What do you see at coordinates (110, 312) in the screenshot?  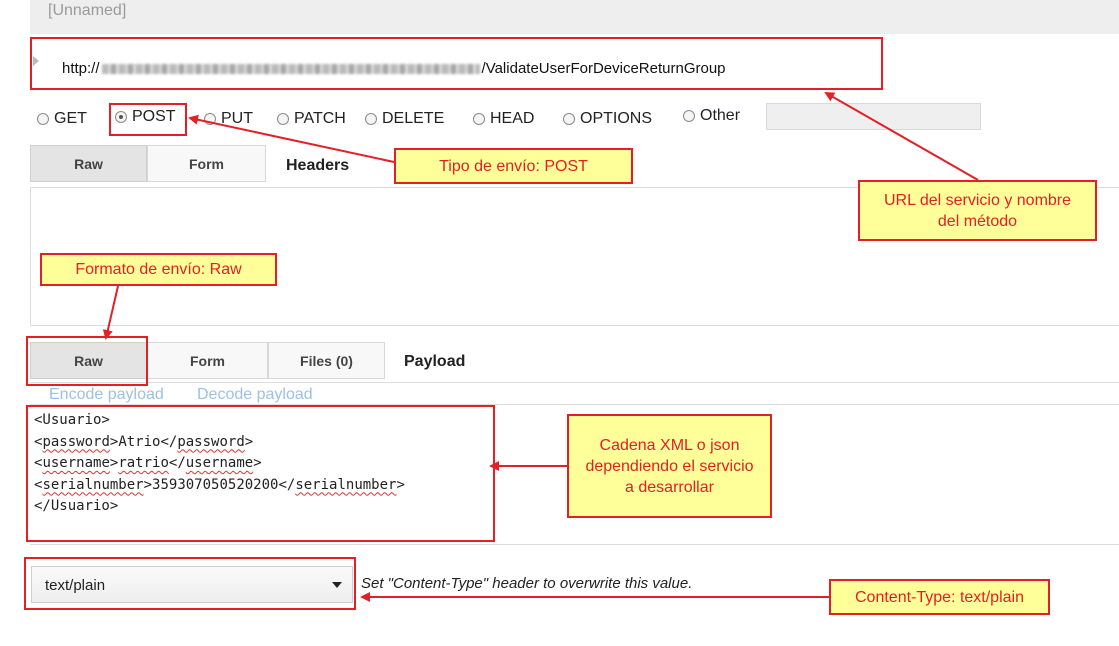 I see `arrow-to-raw` at bounding box center [110, 312].